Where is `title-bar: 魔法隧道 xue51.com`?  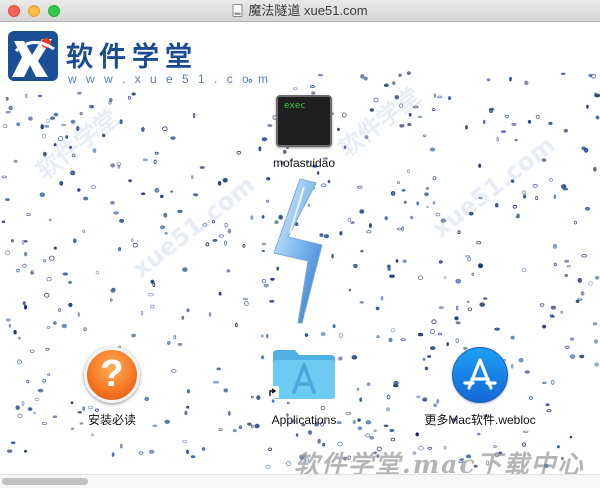 title-bar: 魔法隧道 xue51.com is located at coordinates (300, 11).